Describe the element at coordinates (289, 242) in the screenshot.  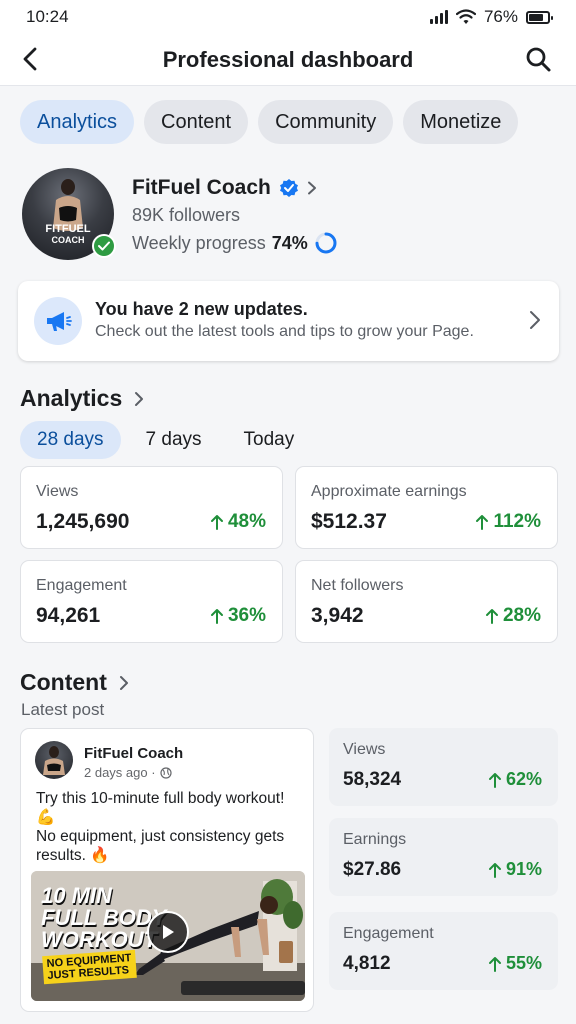
I see `progress-value: 74%` at that location.